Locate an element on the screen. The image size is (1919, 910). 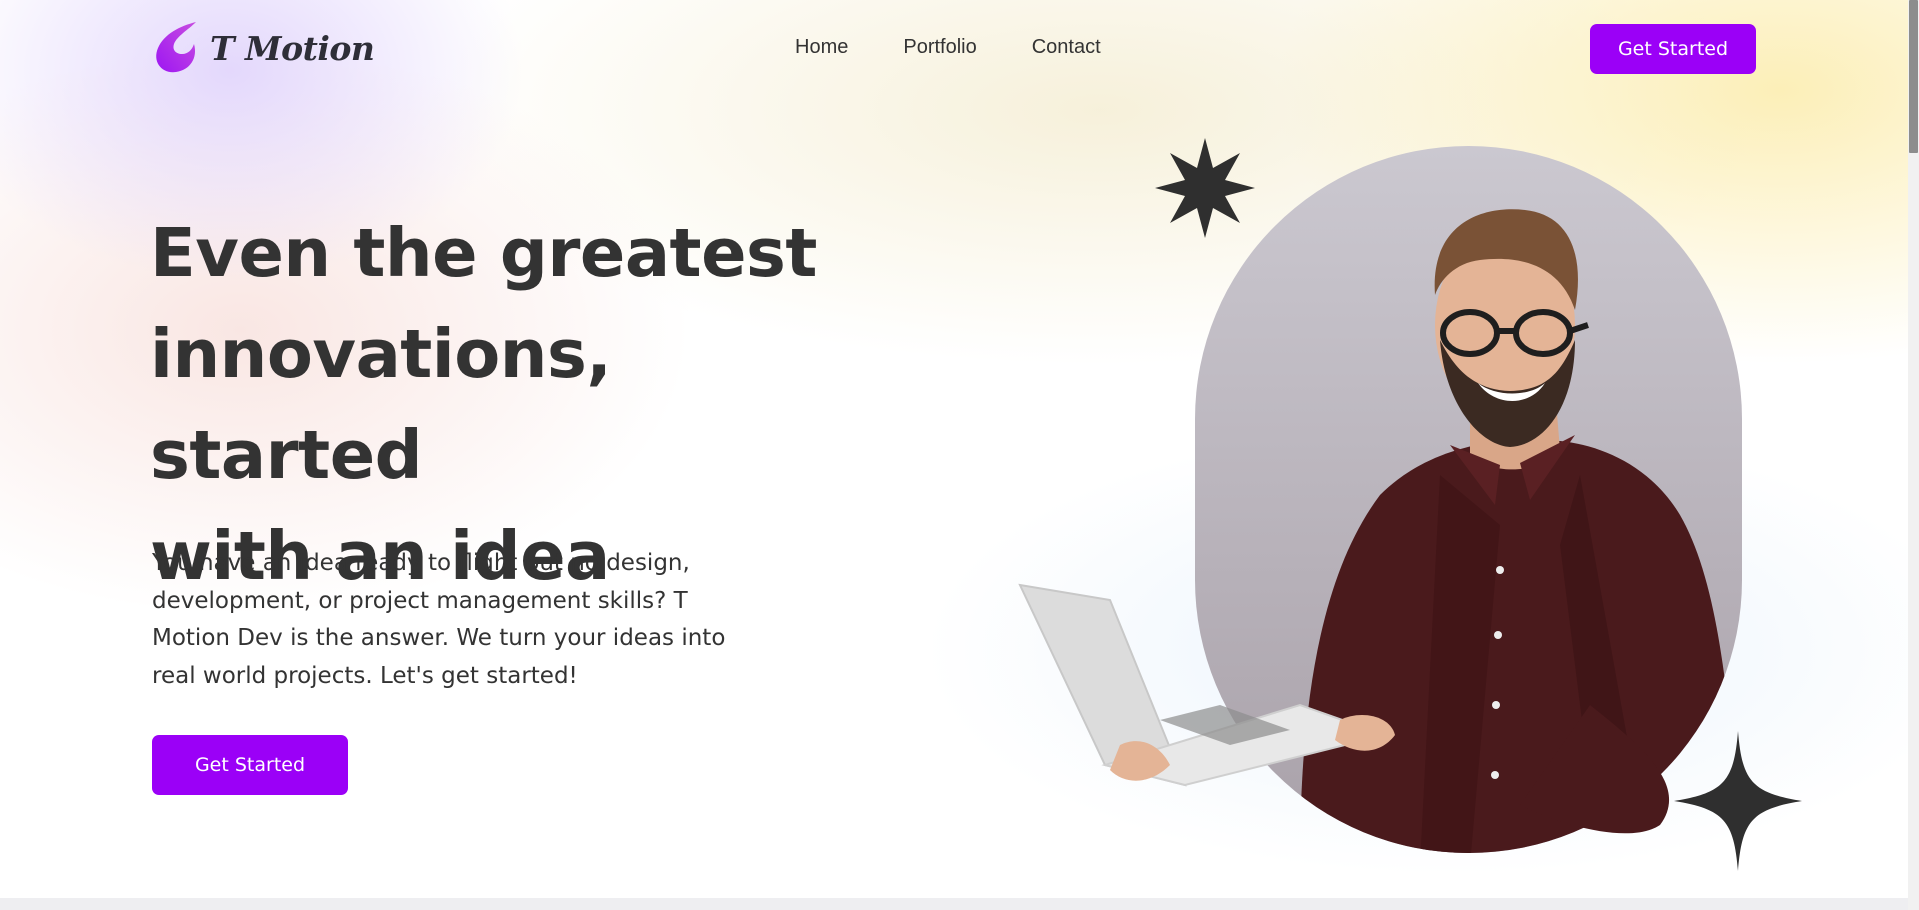
nav-link-portfolio: Portfolio is located at coordinates (939, 47).